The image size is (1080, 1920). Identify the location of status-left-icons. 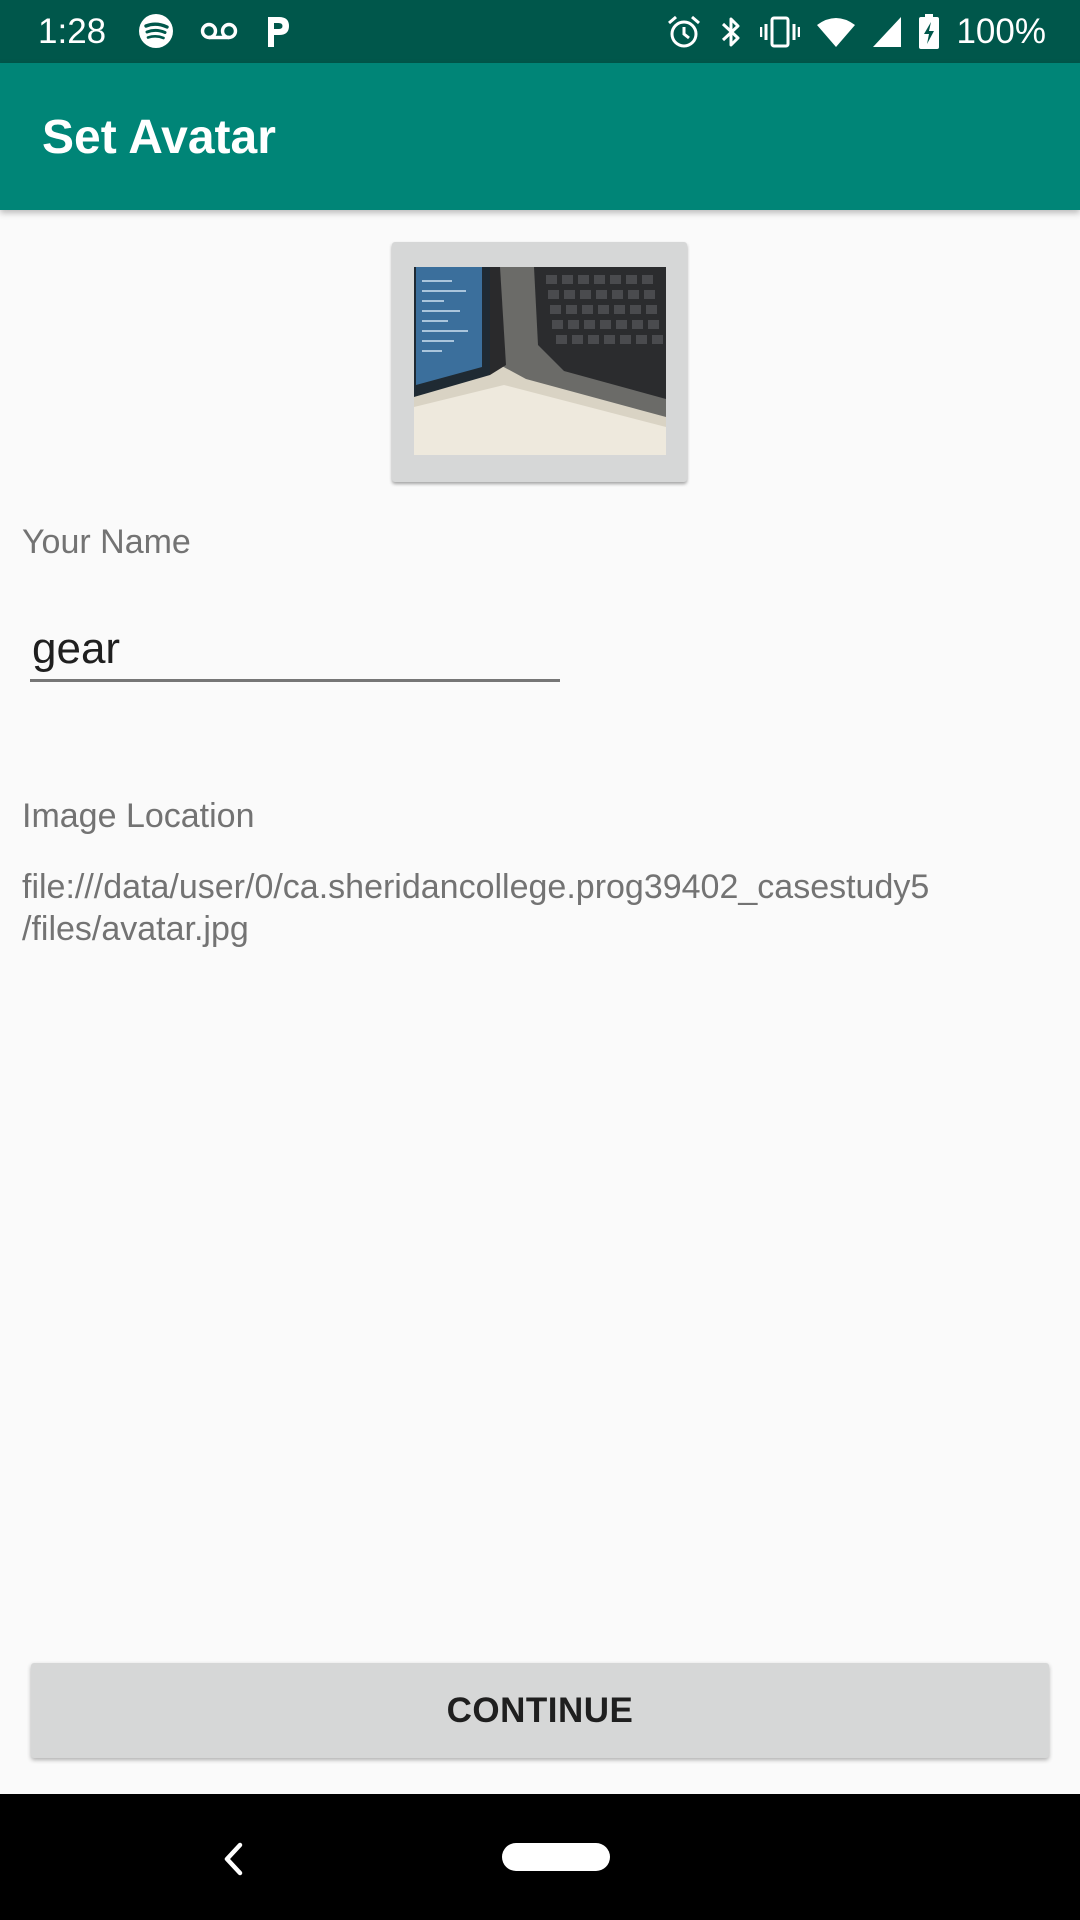
(215, 31).